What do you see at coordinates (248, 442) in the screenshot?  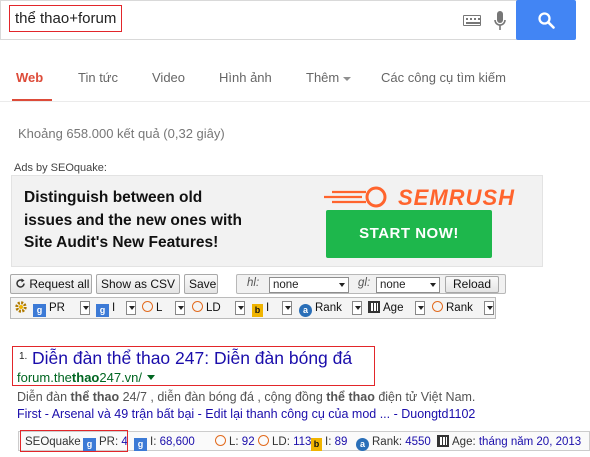 I see `seobar-value: 92` at bounding box center [248, 442].